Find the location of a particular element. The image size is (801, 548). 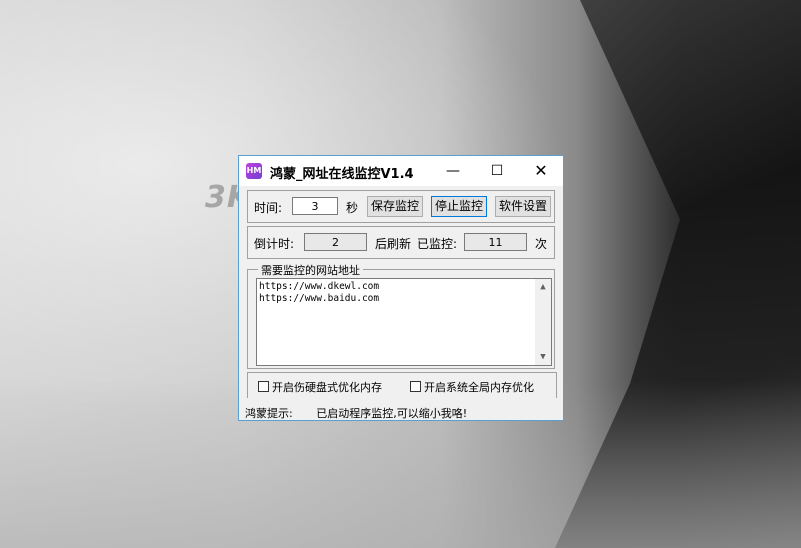

status-bar: 鸿蒙提示: 已启动程序监控,可以缩小我咯! is located at coordinates (356, 413).